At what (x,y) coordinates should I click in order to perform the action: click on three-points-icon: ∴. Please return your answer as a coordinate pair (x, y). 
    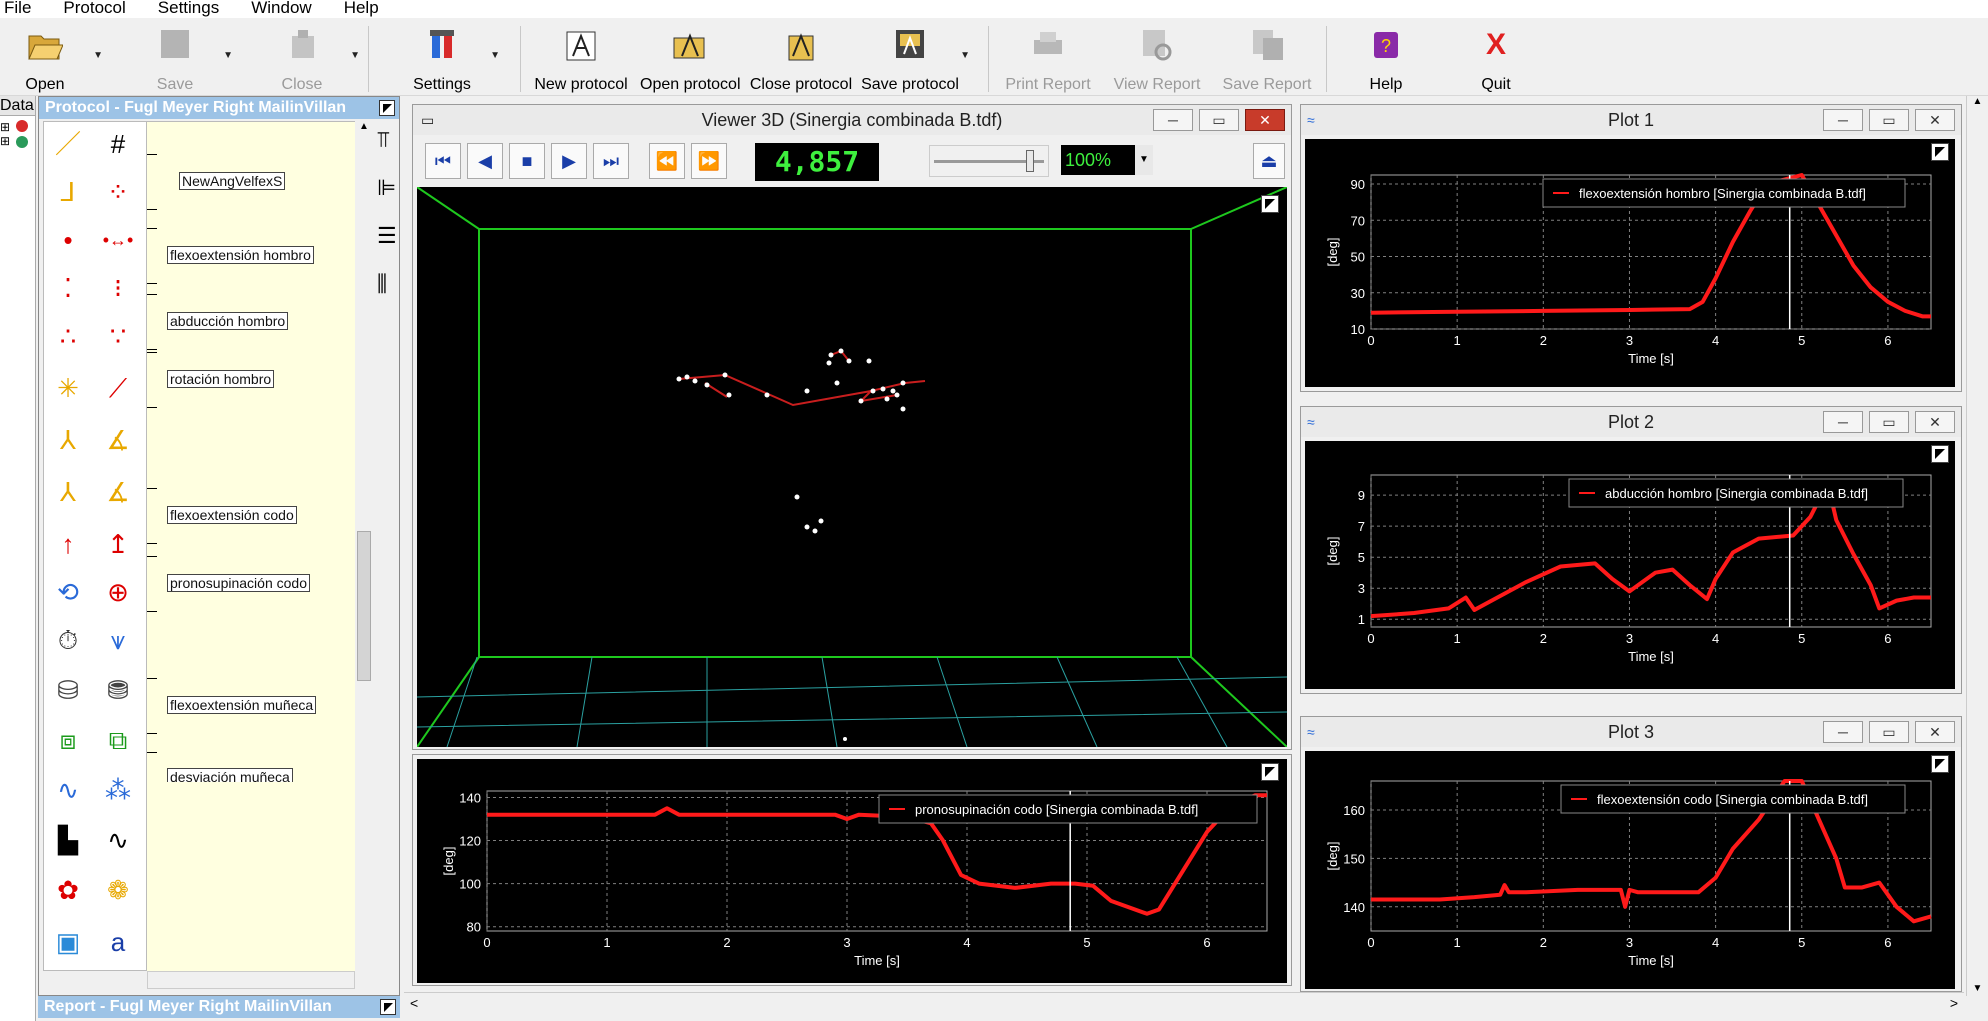
    Looking at the image, I should click on (68, 336).